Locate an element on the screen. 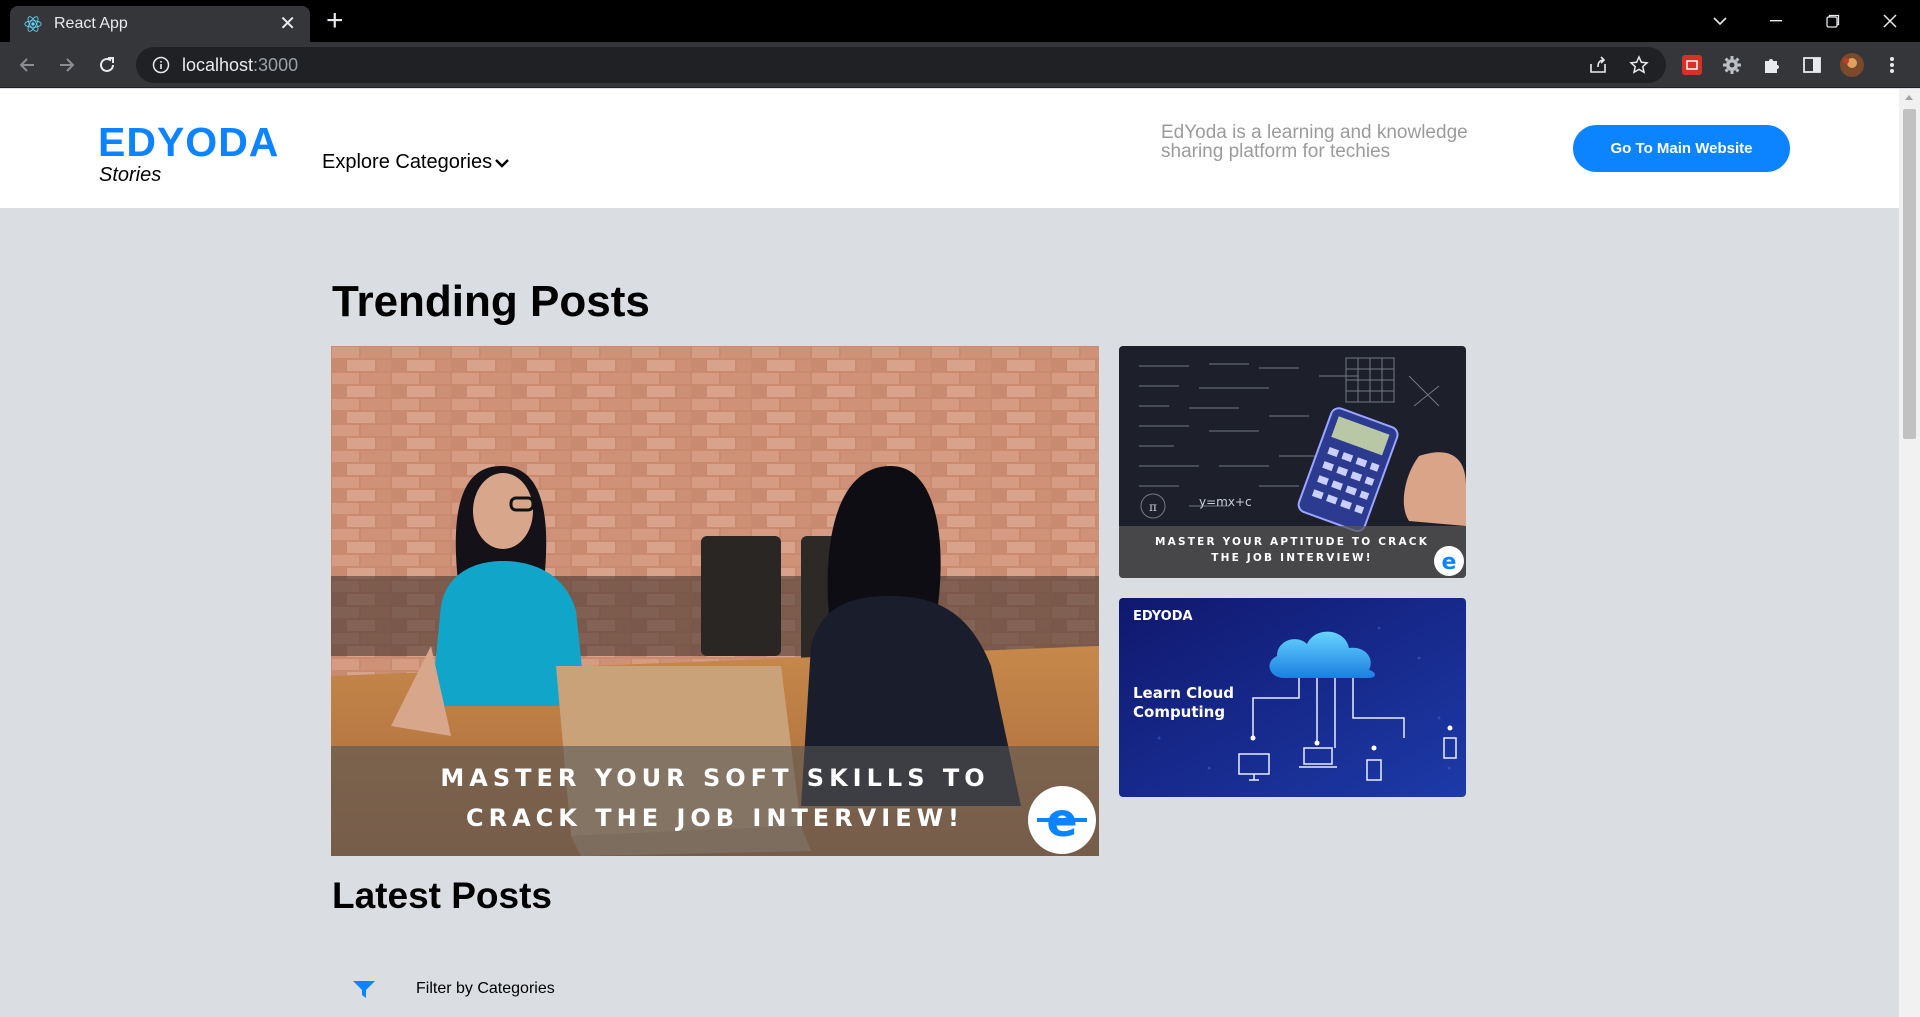 Image resolution: width=1920 pixels, height=1017 pixels. explore-categories-label: Explore Categories is located at coordinates (407, 162).